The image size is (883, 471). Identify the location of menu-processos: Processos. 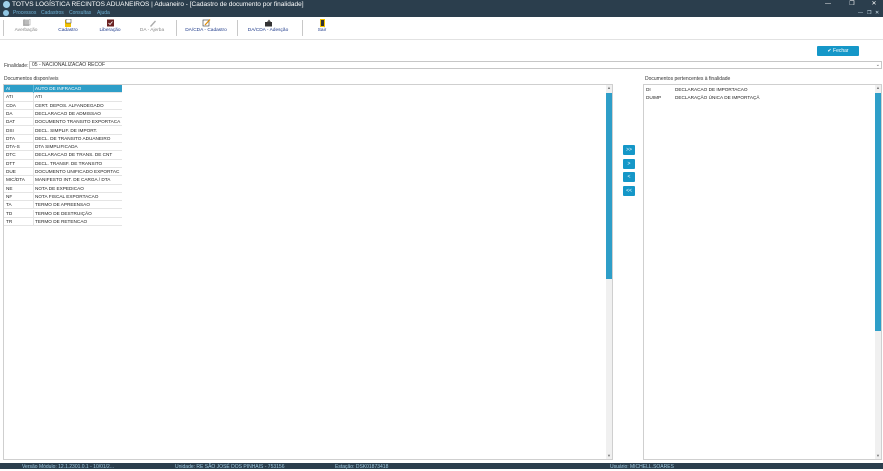
(24, 13).